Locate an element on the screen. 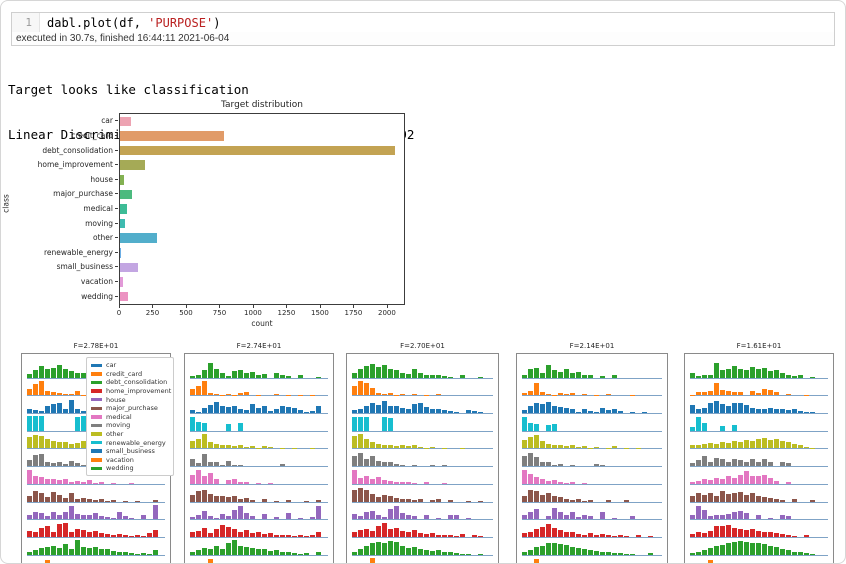 Image resolution: width=846 pixels, height=564 pixels. panel-title: F=1.61E+01 is located at coordinates (759, 346).